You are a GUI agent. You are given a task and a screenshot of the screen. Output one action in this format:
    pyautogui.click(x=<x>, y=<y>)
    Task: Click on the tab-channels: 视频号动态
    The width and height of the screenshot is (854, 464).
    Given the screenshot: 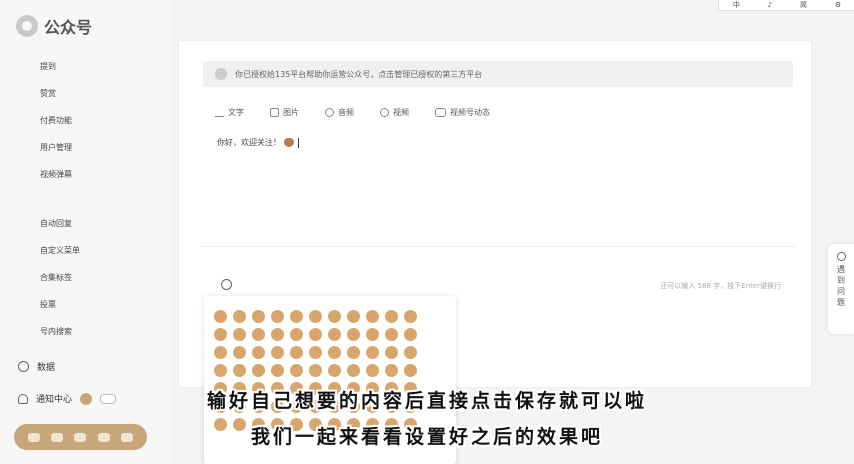 What is the action you would take?
    pyautogui.click(x=462, y=112)
    